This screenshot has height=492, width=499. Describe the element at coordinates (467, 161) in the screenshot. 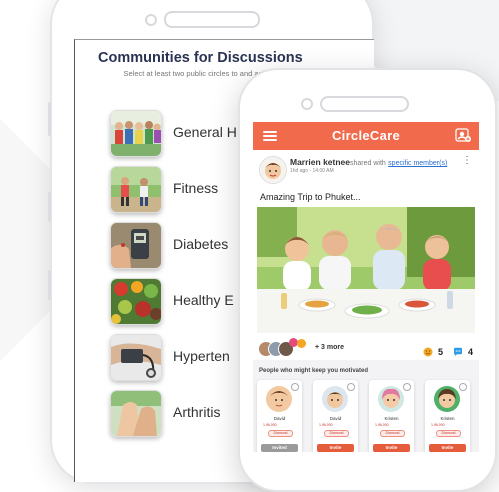

I see `more-options-icon: ⋮` at that location.